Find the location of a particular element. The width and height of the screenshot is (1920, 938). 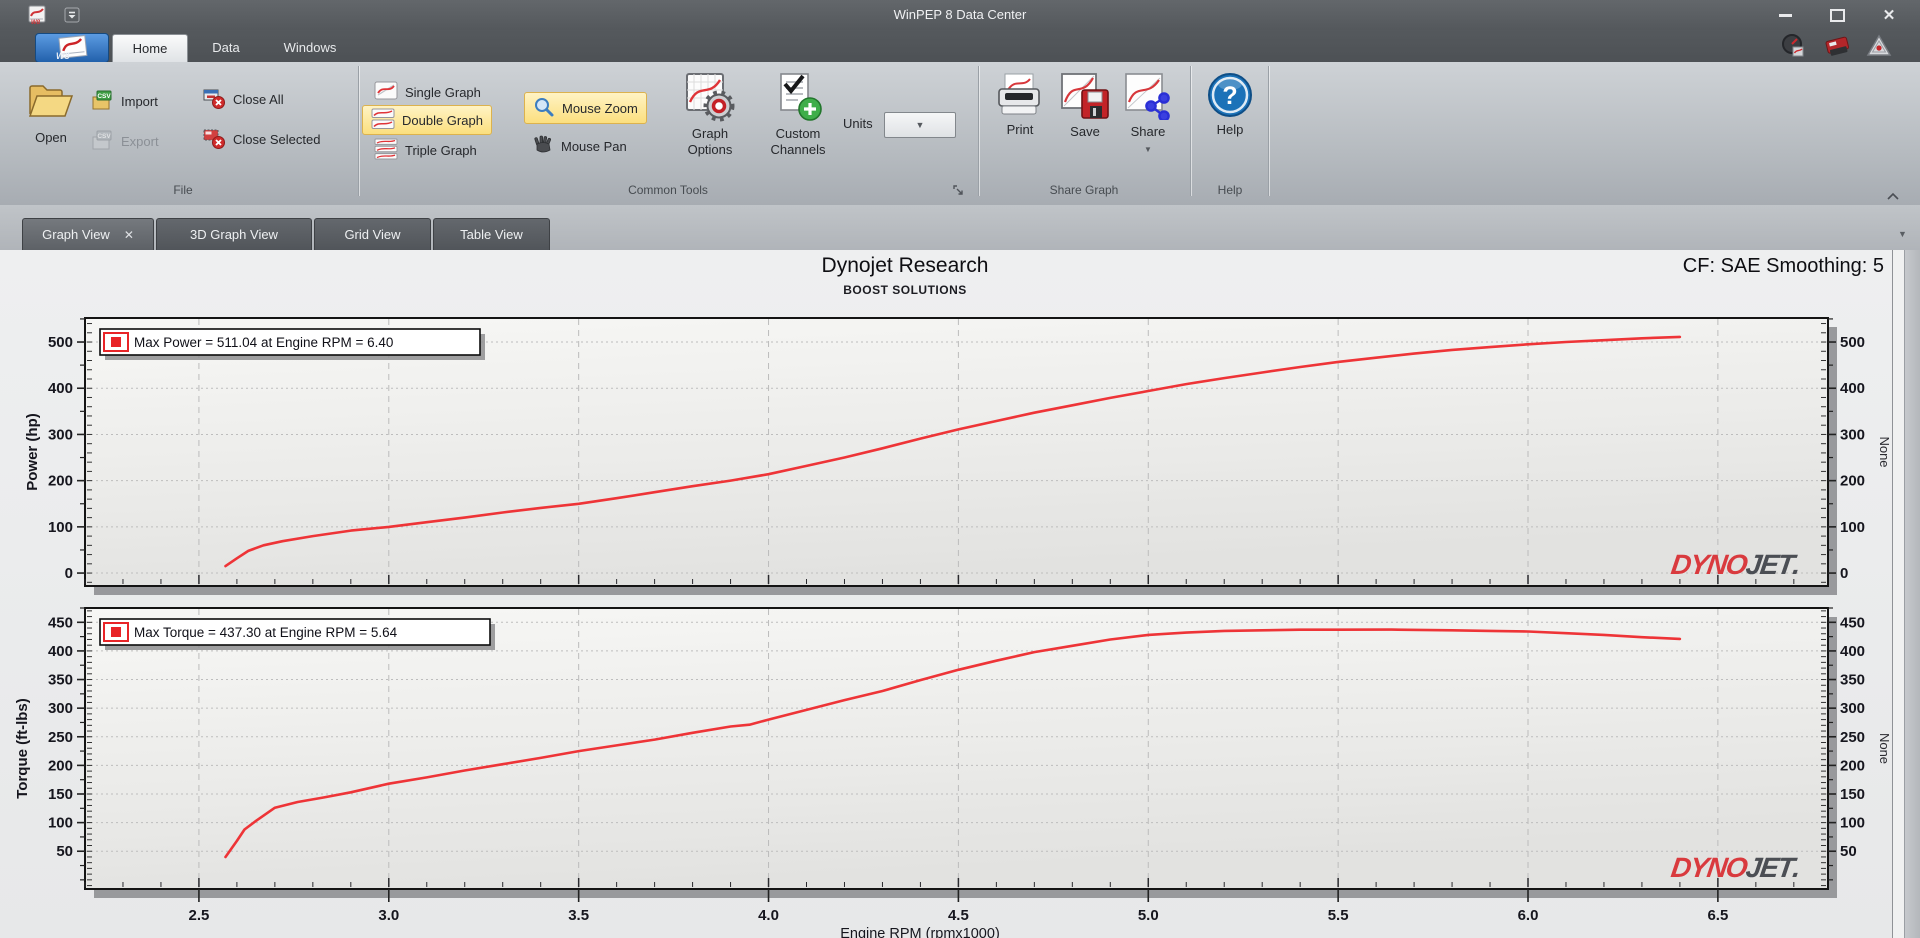

svg-text: Engine RPM (rpmx1000) is located at coordinates (920, 932).